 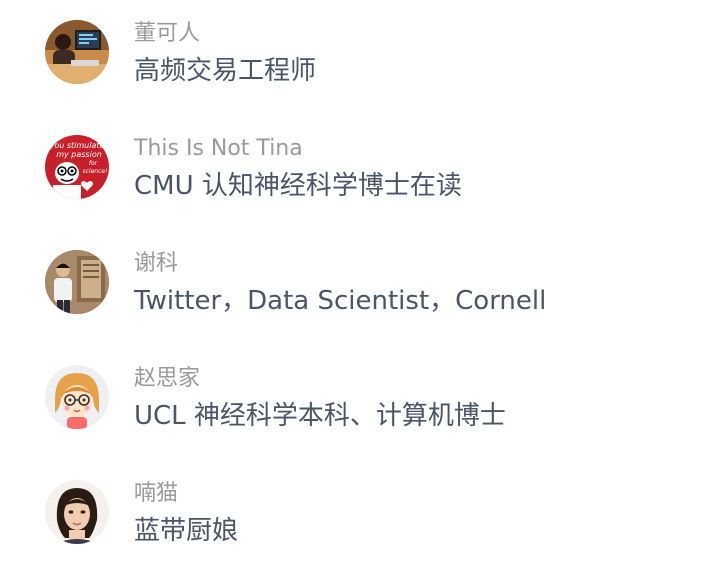 What do you see at coordinates (93, 163) in the screenshot?
I see `avatar-caption-line: for` at bounding box center [93, 163].